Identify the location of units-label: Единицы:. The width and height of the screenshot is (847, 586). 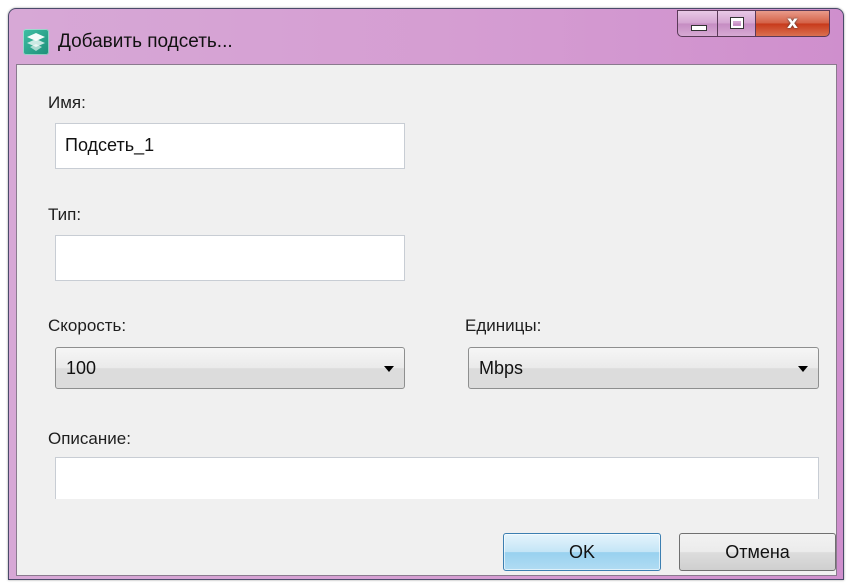
(503, 325).